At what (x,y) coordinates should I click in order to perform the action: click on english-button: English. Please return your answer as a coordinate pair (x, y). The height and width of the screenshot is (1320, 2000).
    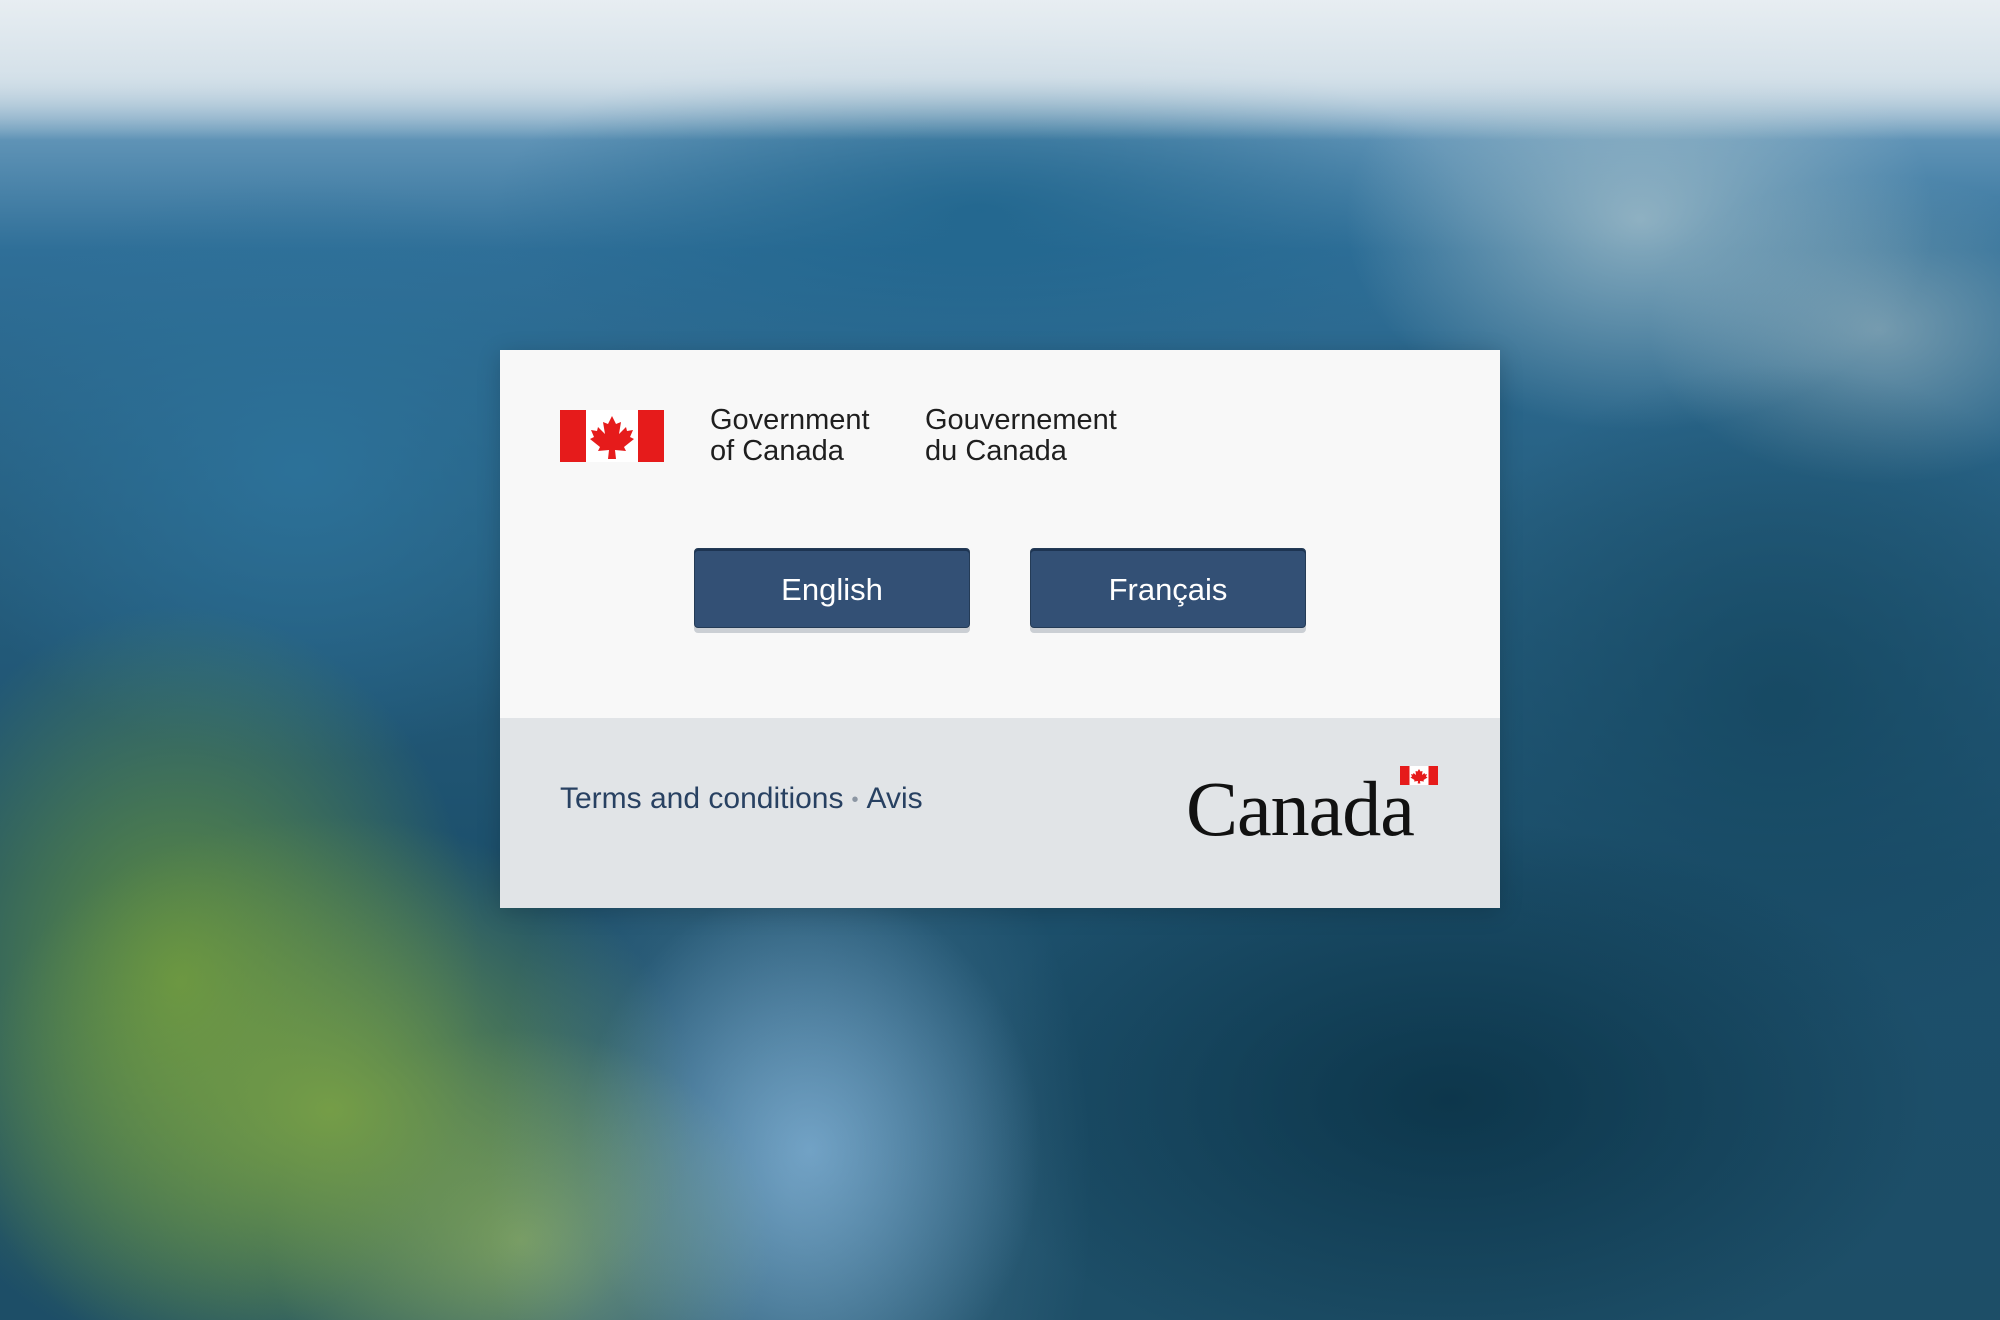
    Looking at the image, I should click on (832, 588).